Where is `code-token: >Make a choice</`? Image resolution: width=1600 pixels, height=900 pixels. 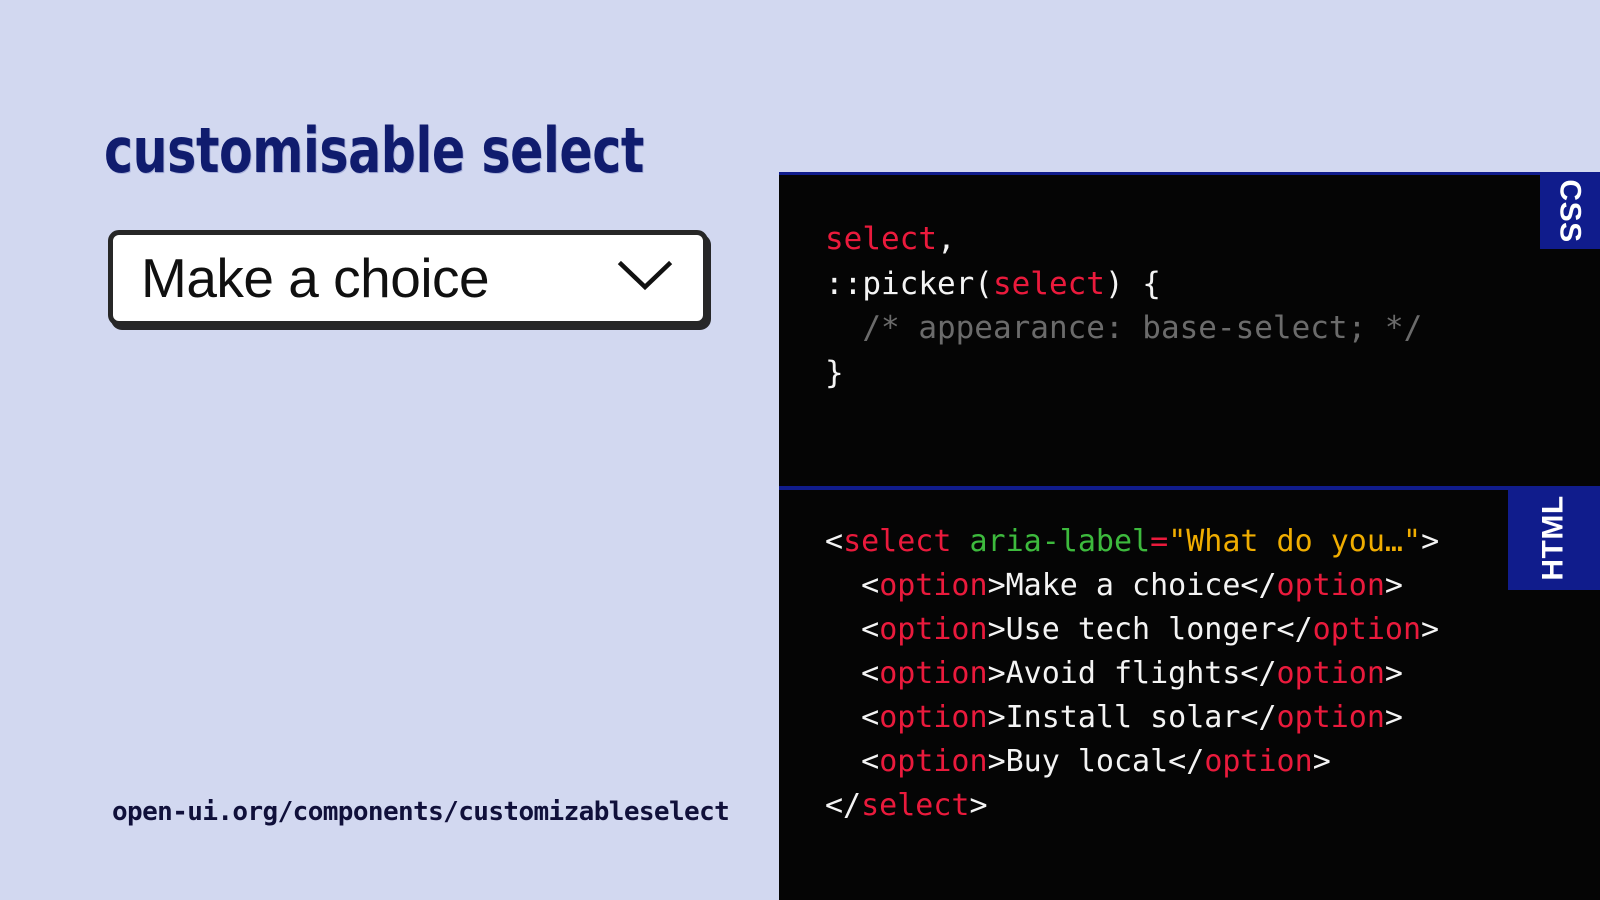 code-token: >Make a choice</ is located at coordinates (1132, 585).